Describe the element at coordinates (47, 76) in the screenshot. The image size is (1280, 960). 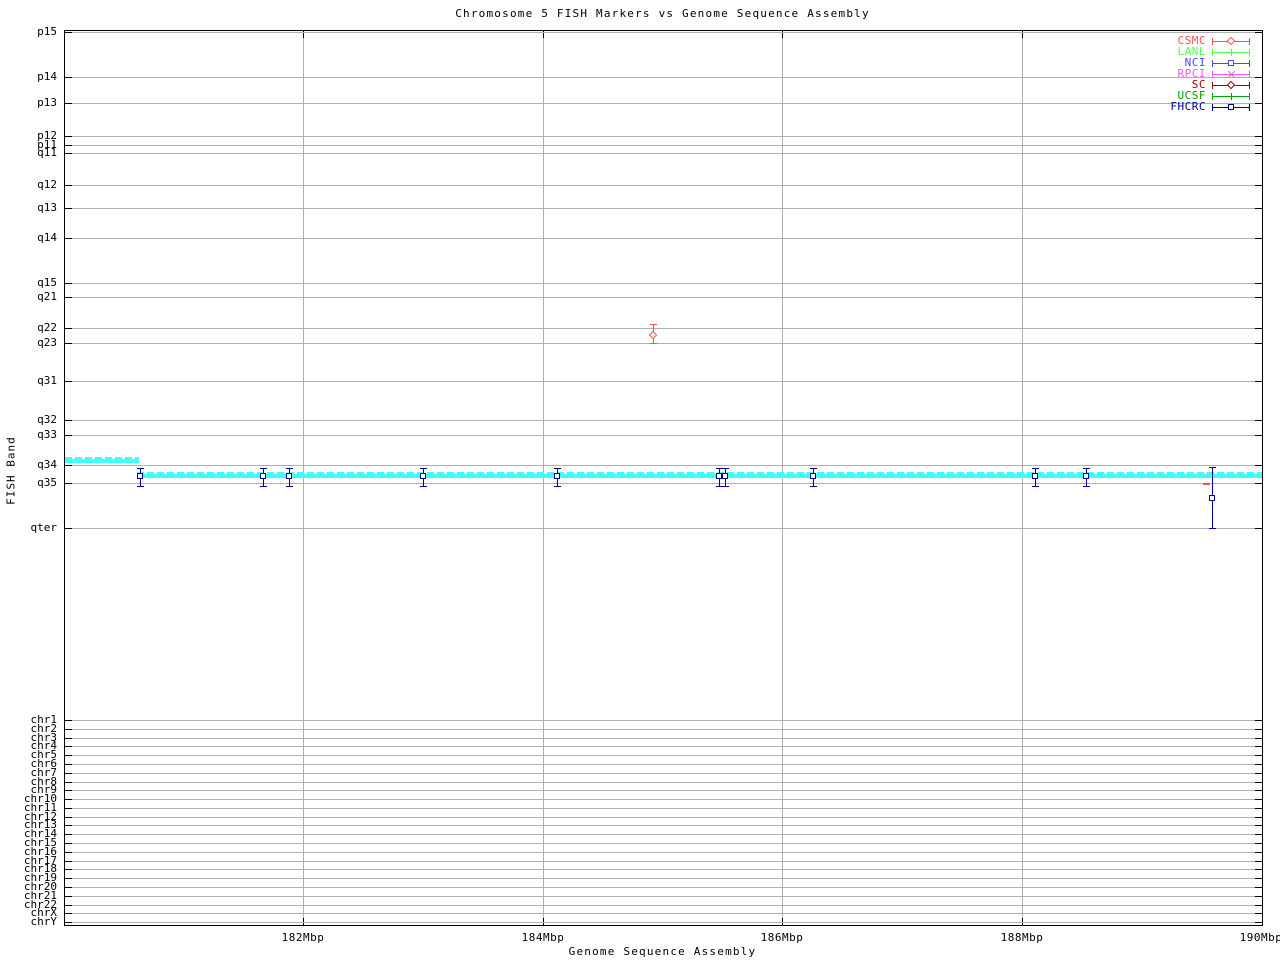
I see `y-band-label: p14` at that location.